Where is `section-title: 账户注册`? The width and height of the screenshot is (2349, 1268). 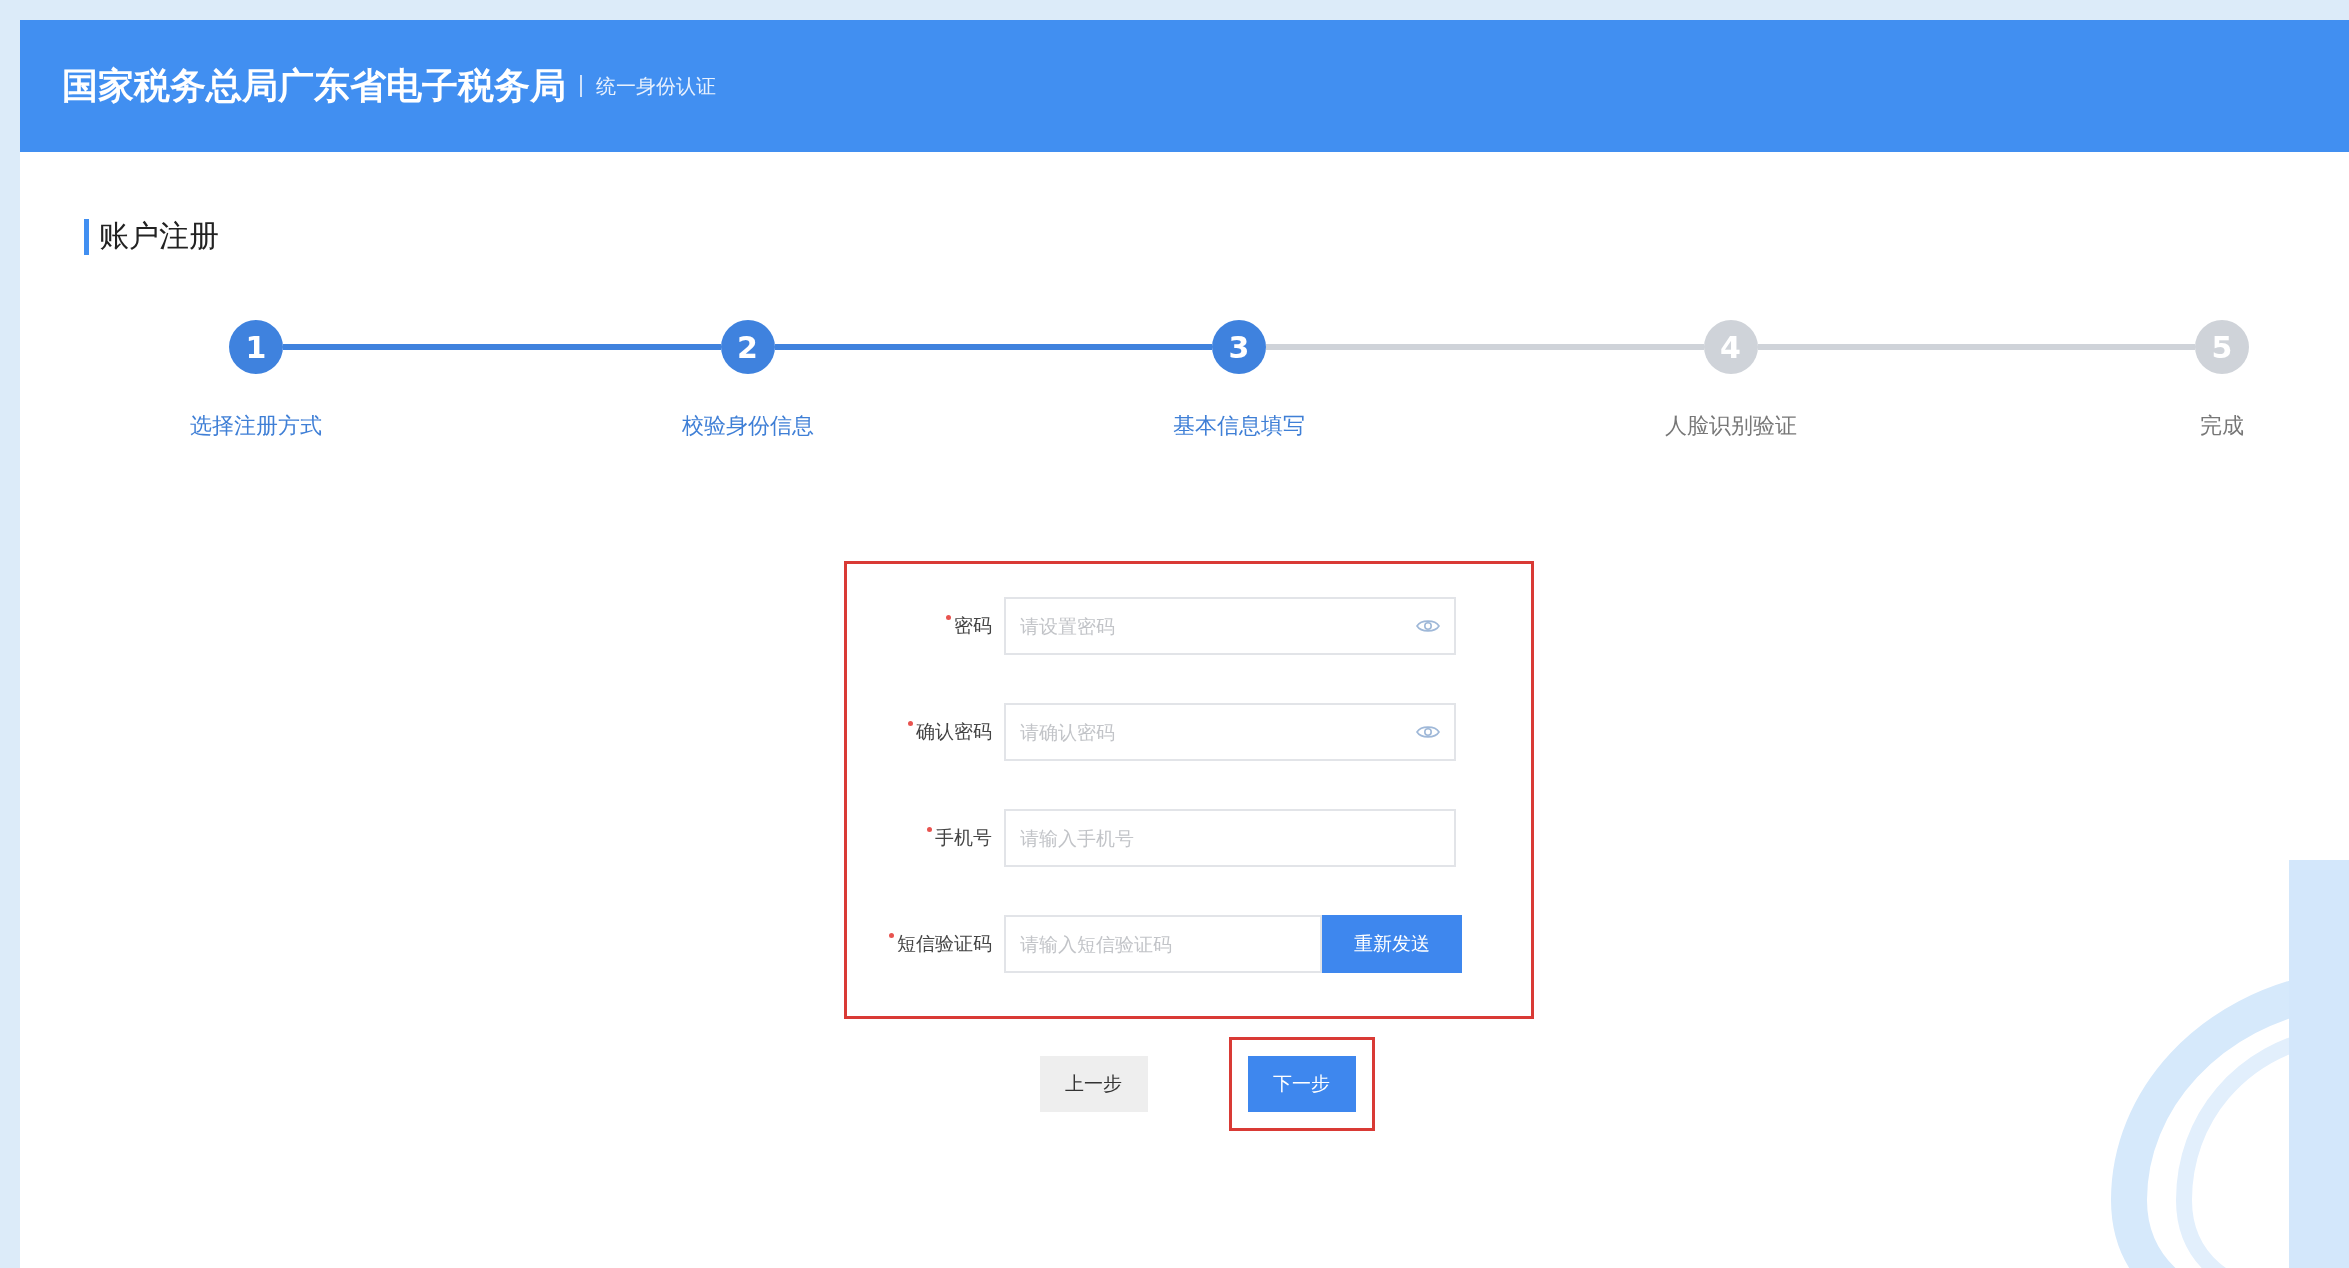
section-title: 账户注册 is located at coordinates (159, 236).